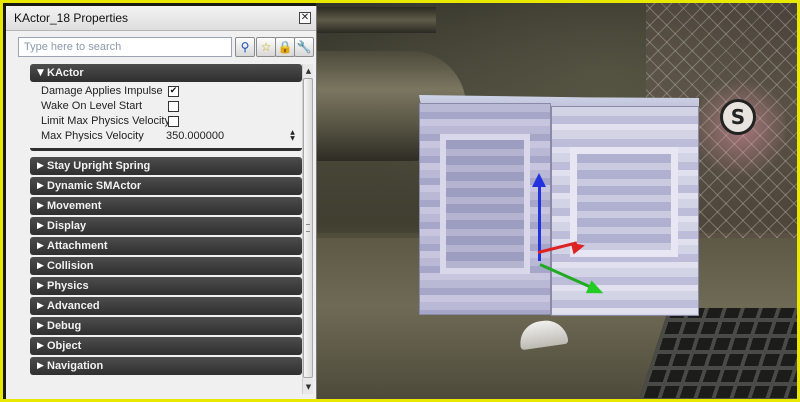  Describe the element at coordinates (161, 18) in the screenshot. I see `title-bar: KActor_18 Properties ✕` at that location.